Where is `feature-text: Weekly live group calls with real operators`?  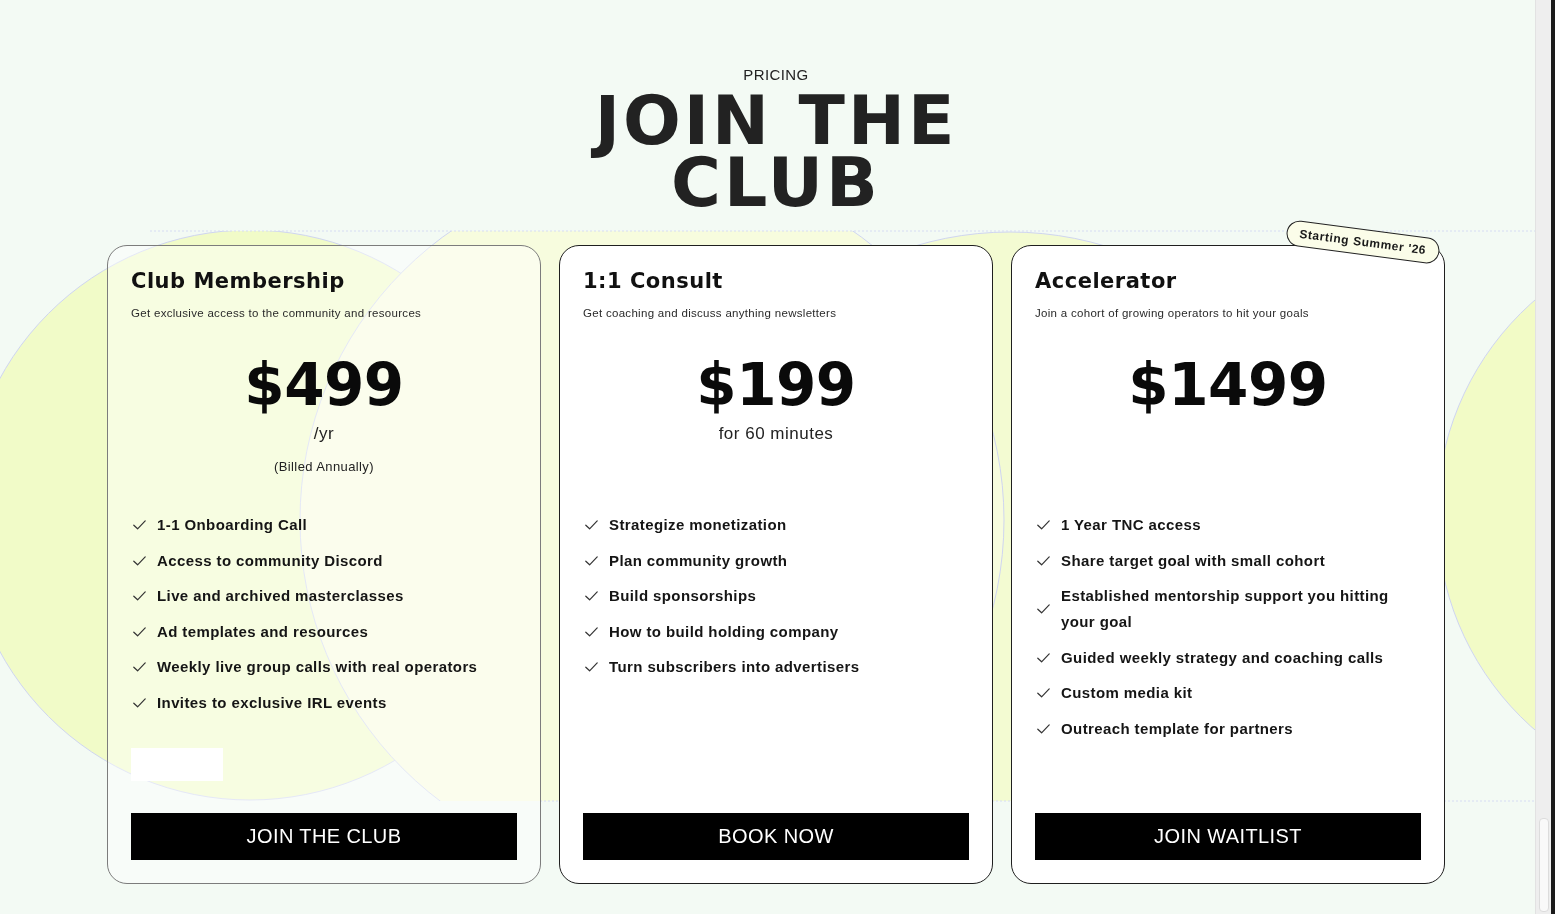 feature-text: Weekly live group calls with real operators is located at coordinates (317, 667).